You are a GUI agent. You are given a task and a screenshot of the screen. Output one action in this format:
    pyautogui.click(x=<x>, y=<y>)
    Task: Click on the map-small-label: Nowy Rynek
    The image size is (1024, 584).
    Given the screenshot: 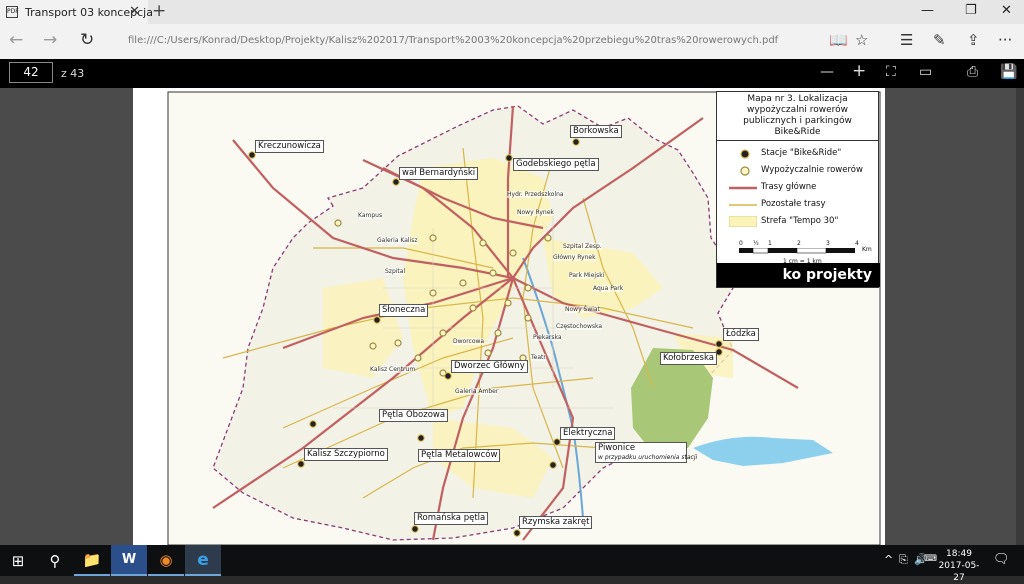 What is the action you would take?
    pyautogui.click(x=535, y=212)
    